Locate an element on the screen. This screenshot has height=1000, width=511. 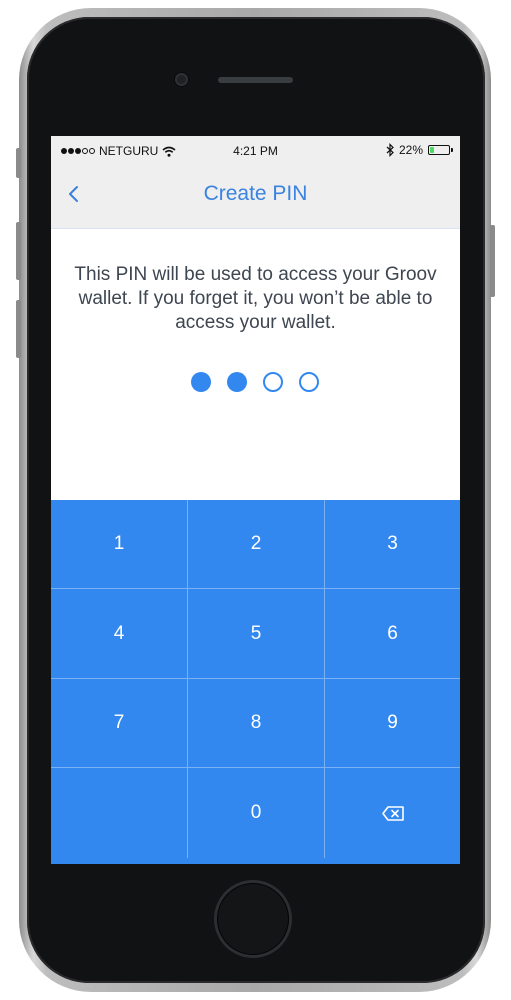
key-label: 6 is located at coordinates (392, 633).